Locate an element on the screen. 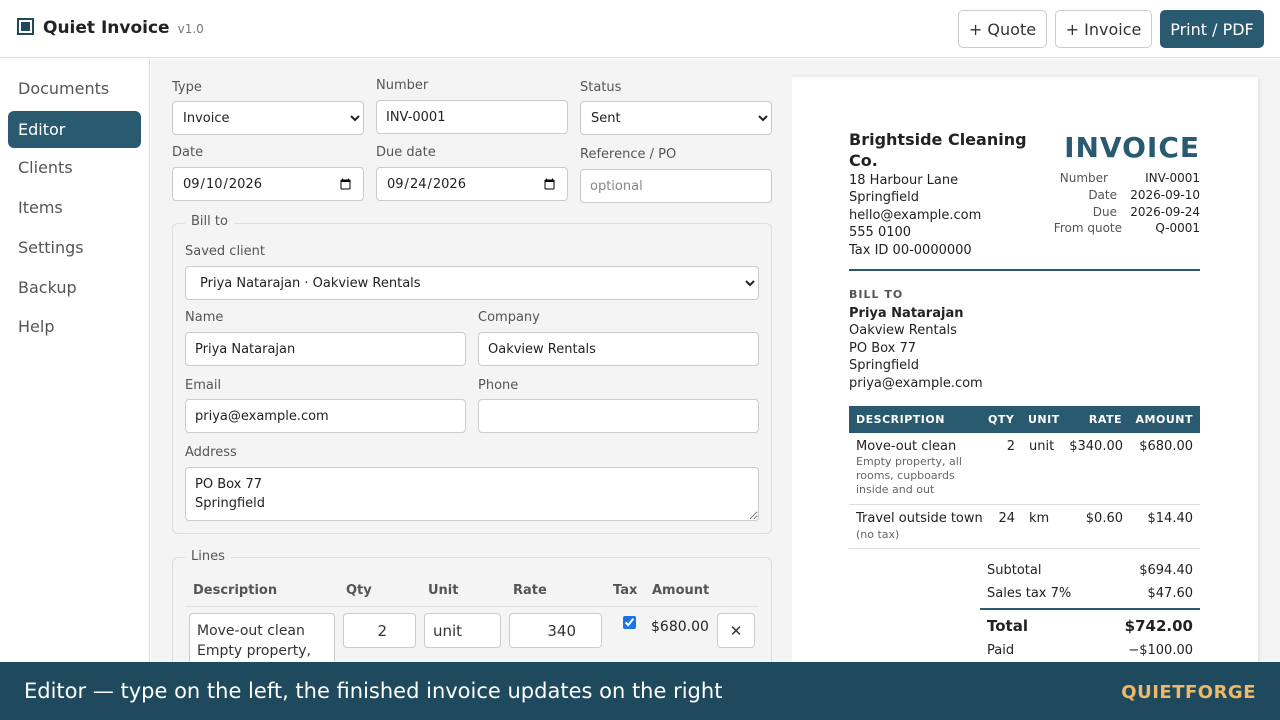  lines-legend: Lines is located at coordinates (208, 556).